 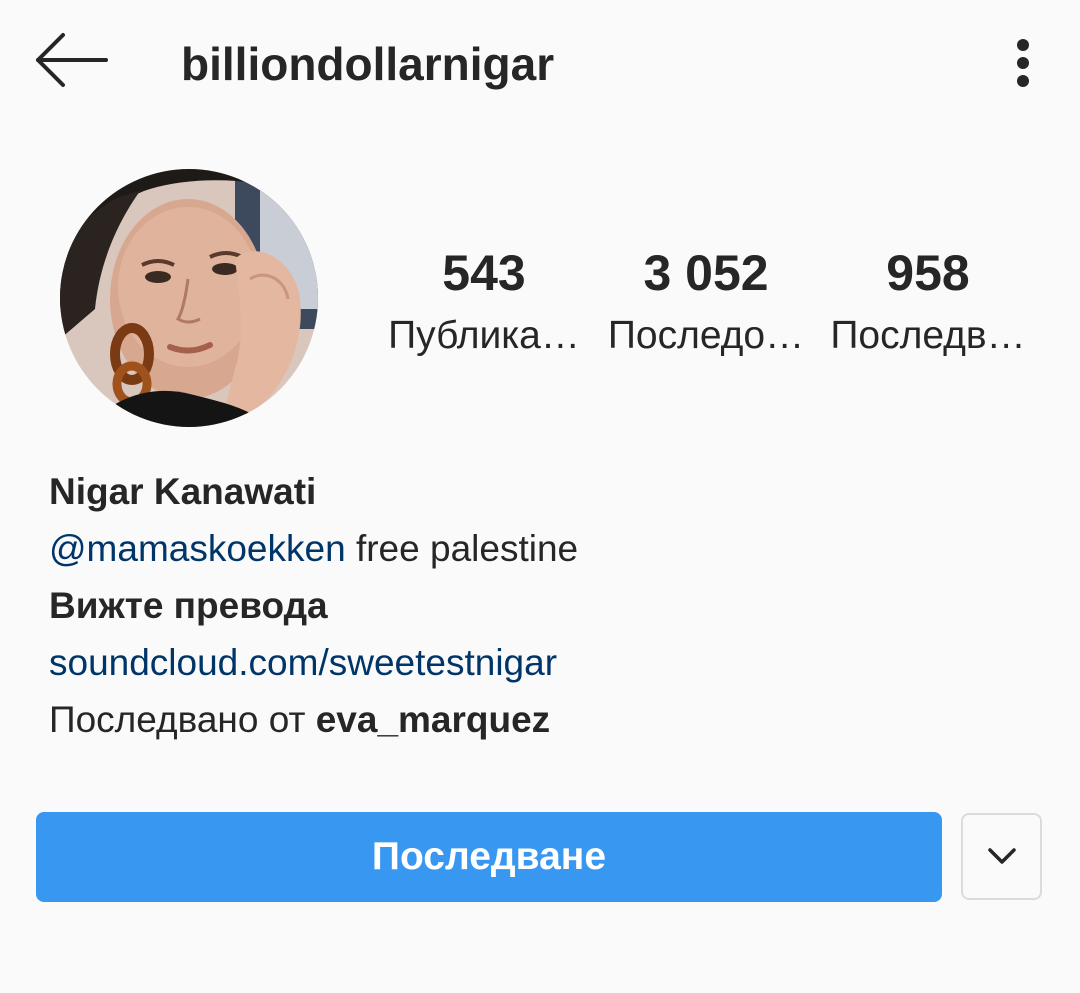 What do you see at coordinates (1023, 45) in the screenshot?
I see `more-vertical-icon` at bounding box center [1023, 45].